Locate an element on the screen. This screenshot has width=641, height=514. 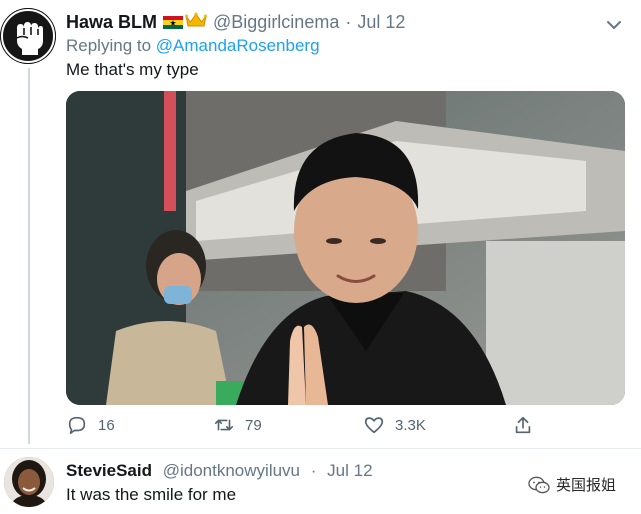
raised-fist-icon is located at coordinates (28, 36).